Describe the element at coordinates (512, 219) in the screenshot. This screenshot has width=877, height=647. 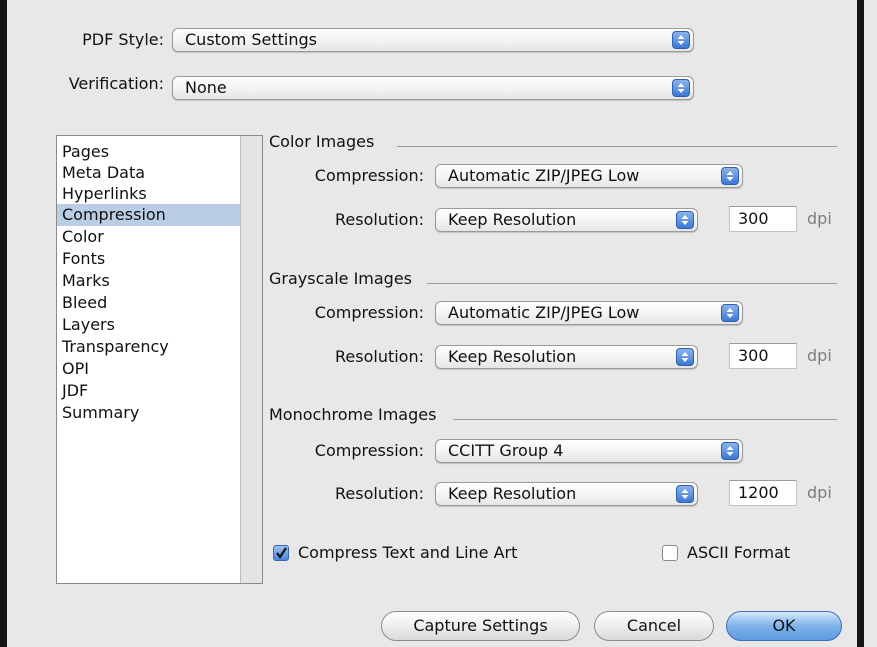
I see `color-resolution-value: Keep Resolution` at that location.